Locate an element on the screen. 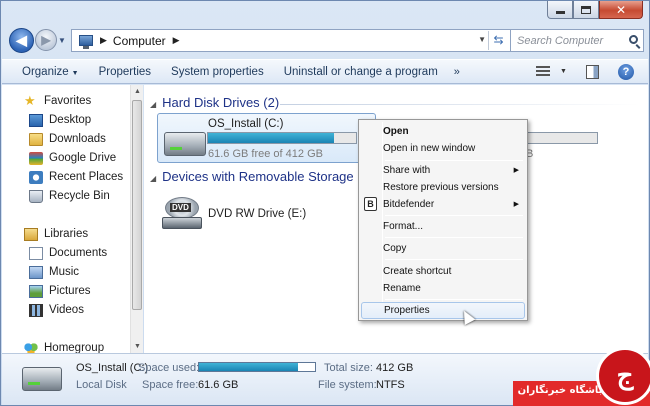  close-button: ✕ is located at coordinates (621, 10).